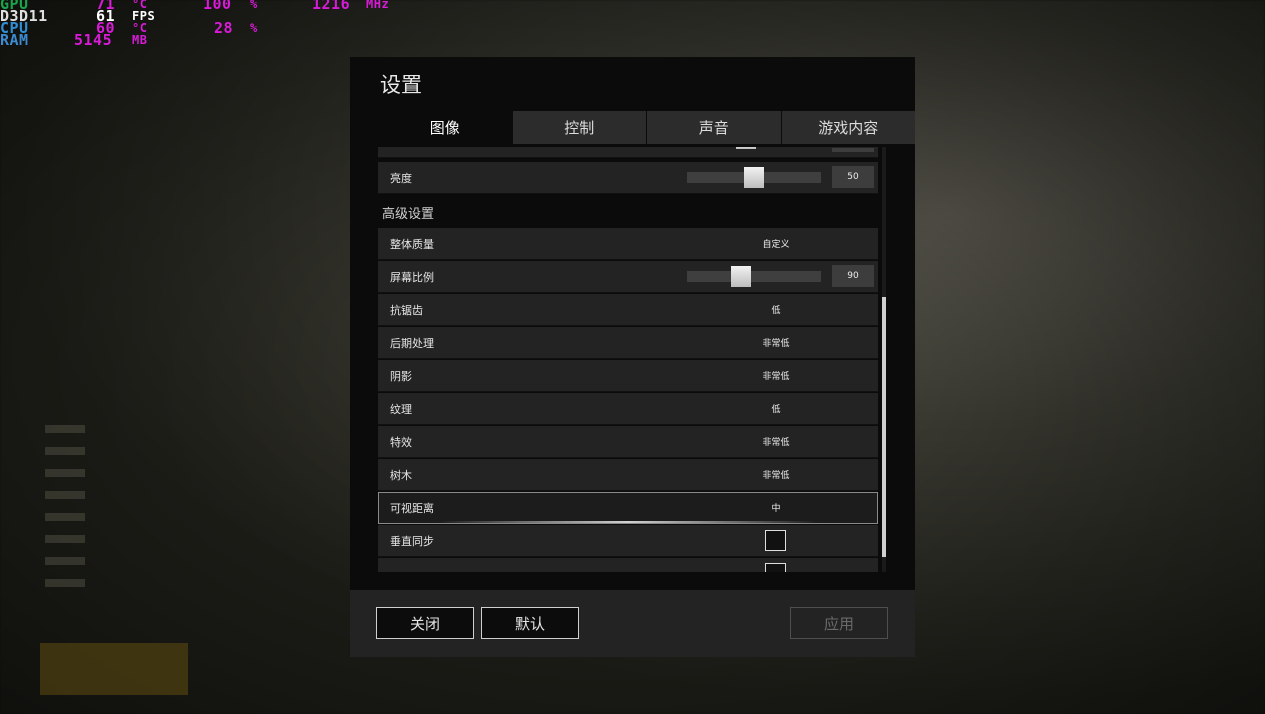  Describe the element at coordinates (628, 508) in the screenshot. I see `settings-row-view-distance: 可视距离 中` at that location.